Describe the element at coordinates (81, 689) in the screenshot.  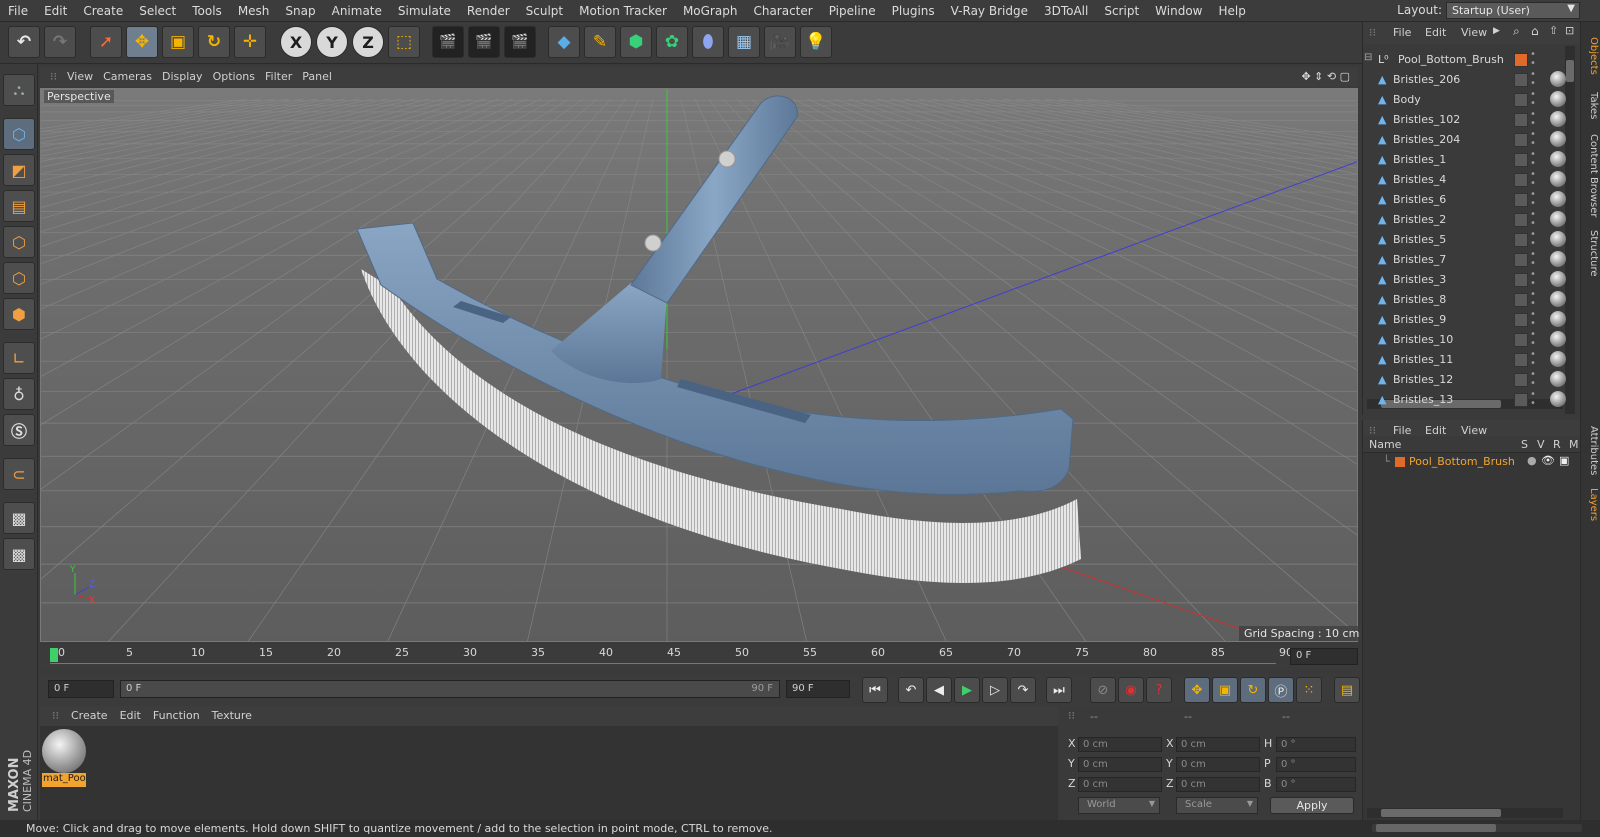
I see `start-frame-field: 0 F` at that location.